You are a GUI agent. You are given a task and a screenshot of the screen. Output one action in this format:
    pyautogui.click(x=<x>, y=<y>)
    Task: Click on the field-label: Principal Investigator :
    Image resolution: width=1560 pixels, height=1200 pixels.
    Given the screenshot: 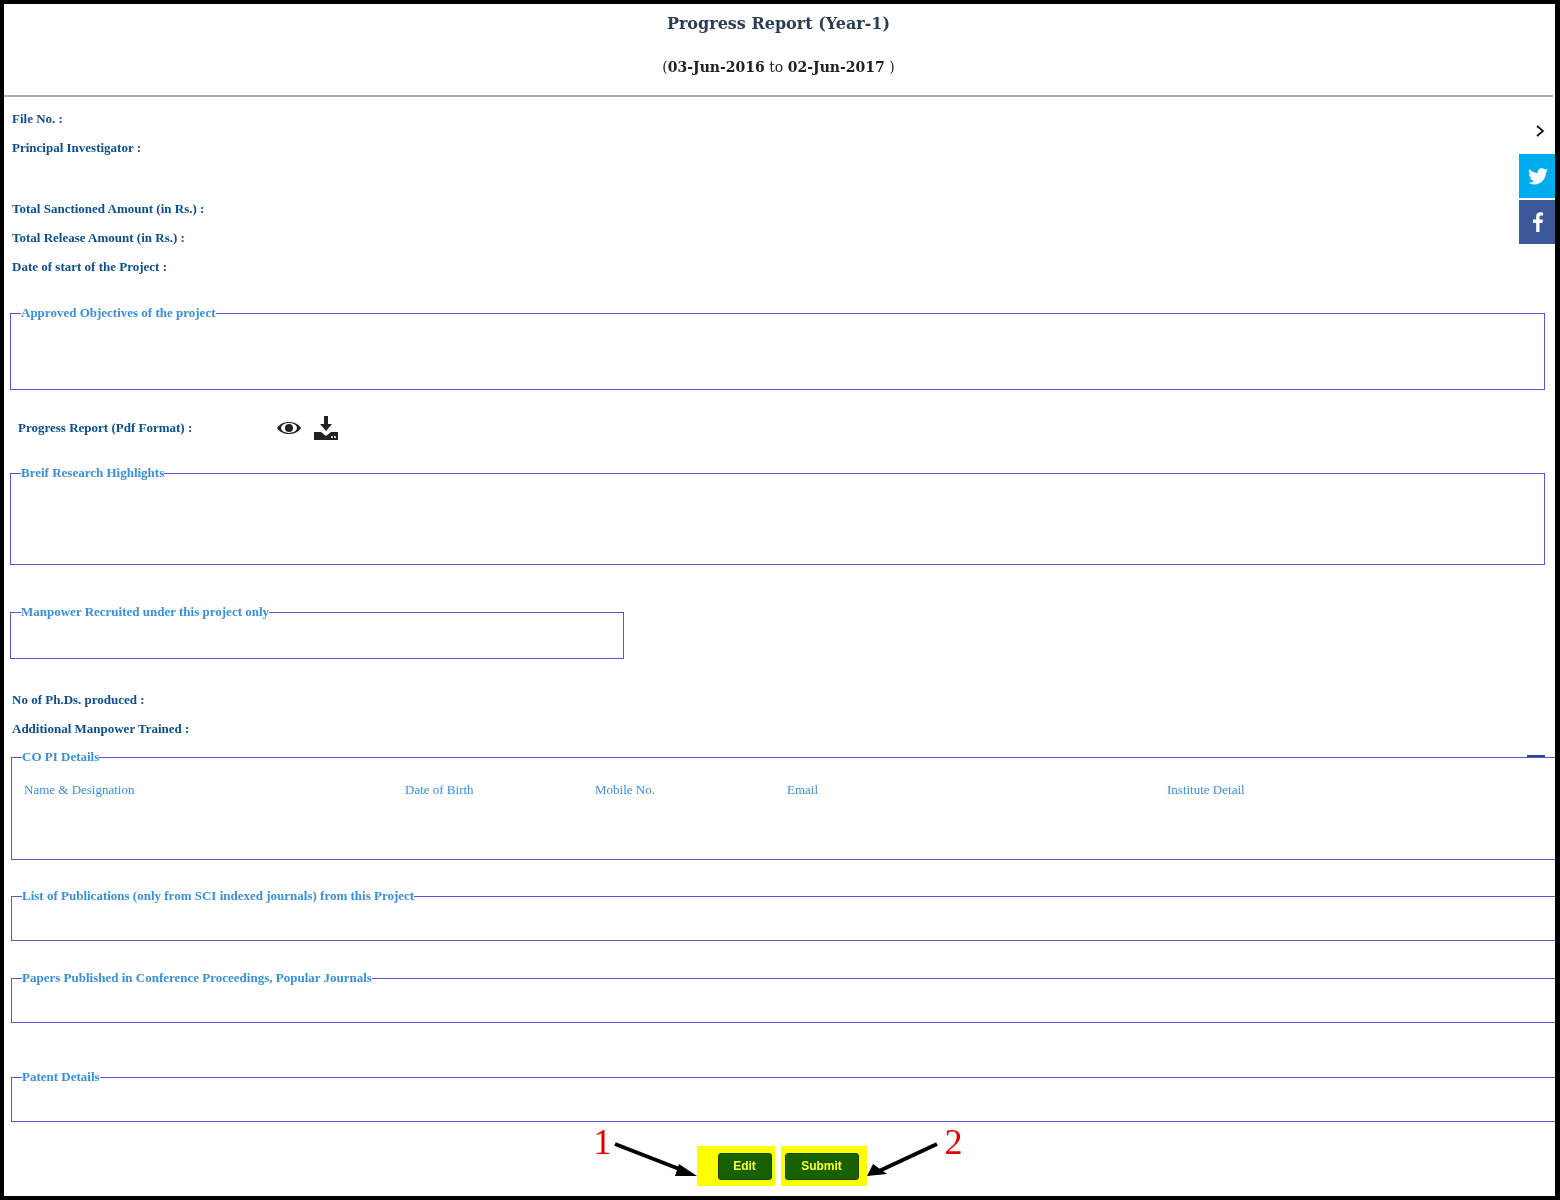 What is the action you would take?
    pyautogui.click(x=77, y=148)
    